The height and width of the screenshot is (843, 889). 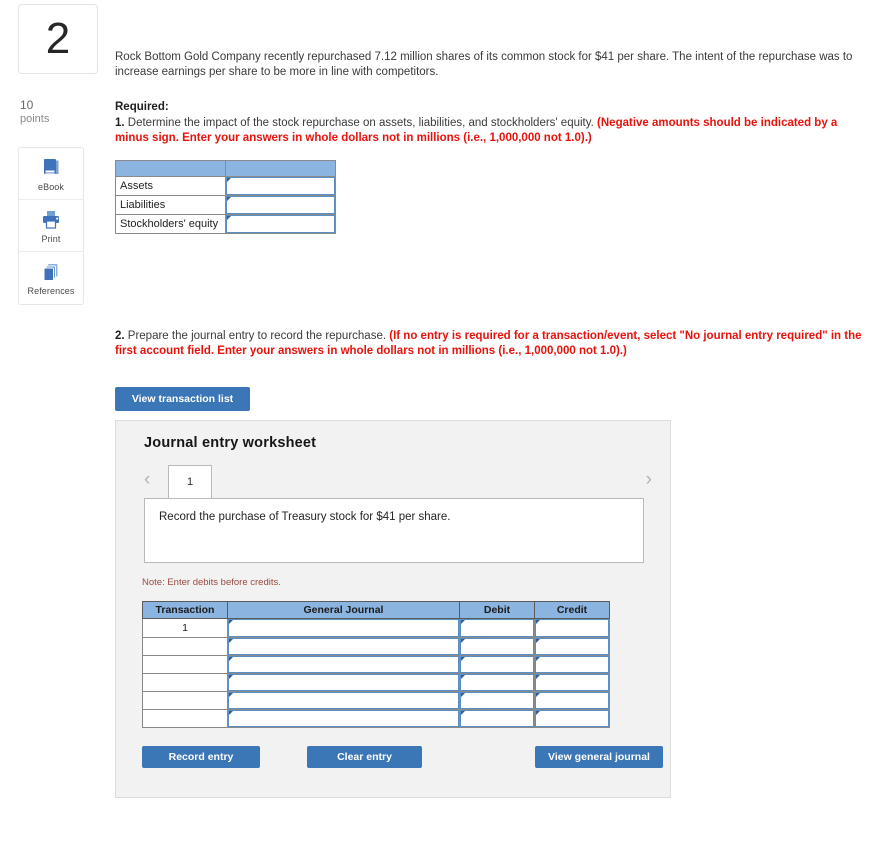 I want to click on column-header-general-journal: General Journal, so click(x=343, y=610).